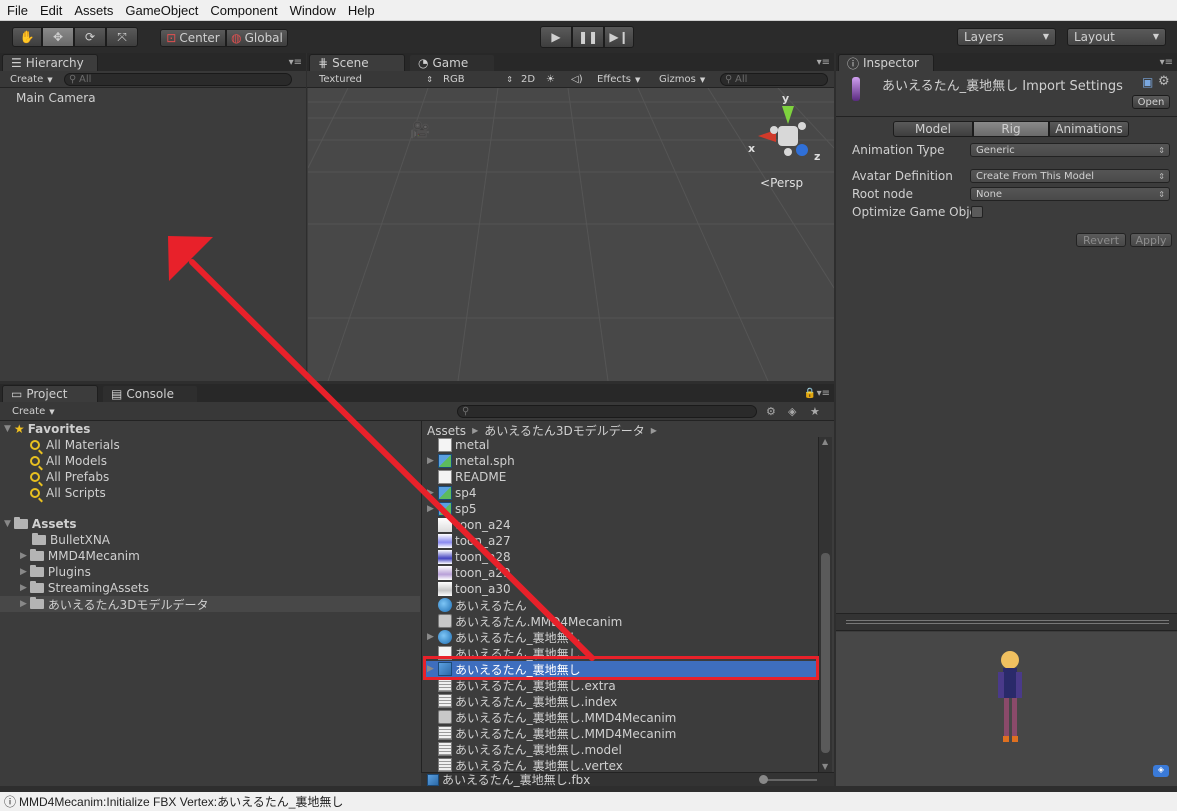 This screenshot has height=811, width=1177. I want to click on hierarchy-create-button: Create ▼, so click(31, 79).